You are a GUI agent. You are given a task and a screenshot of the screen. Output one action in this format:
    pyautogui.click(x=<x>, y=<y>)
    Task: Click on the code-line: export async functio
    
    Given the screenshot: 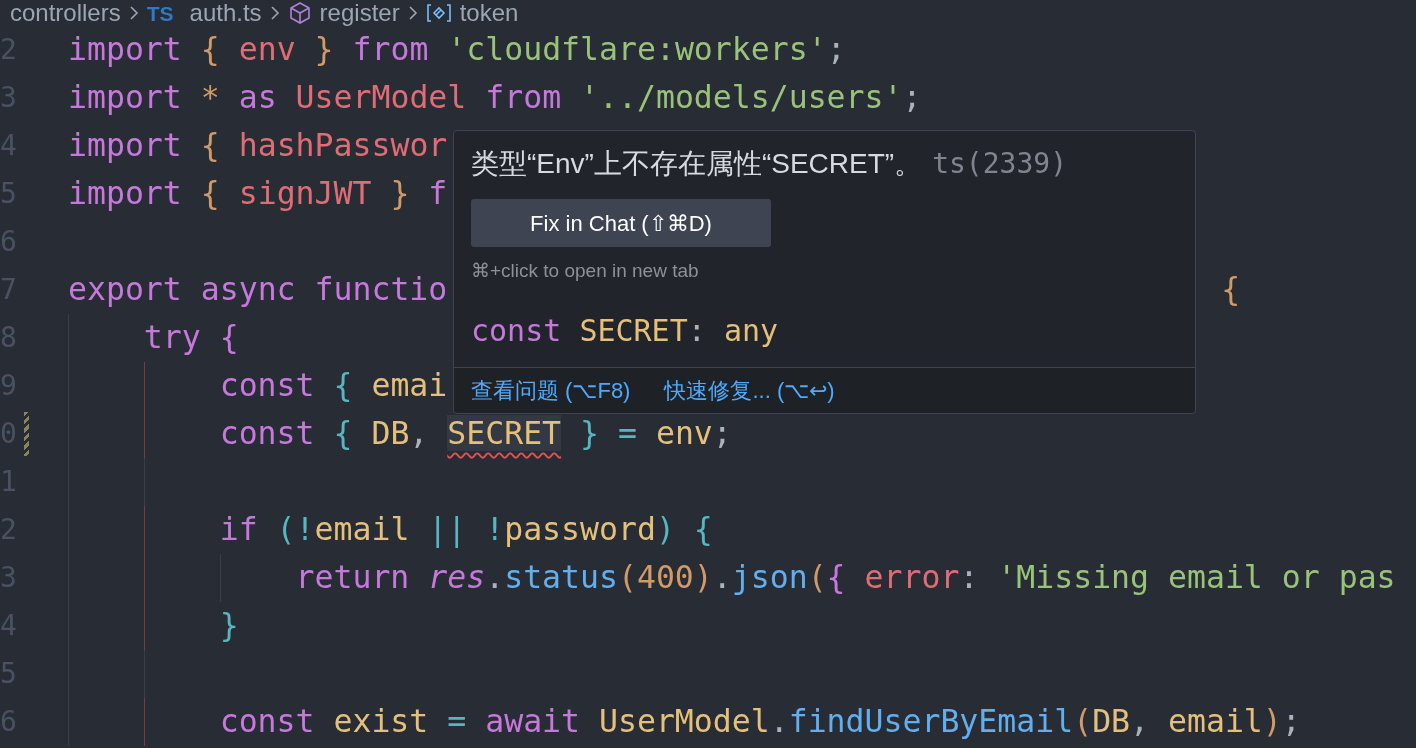 What is the action you would take?
    pyautogui.click(x=258, y=290)
    